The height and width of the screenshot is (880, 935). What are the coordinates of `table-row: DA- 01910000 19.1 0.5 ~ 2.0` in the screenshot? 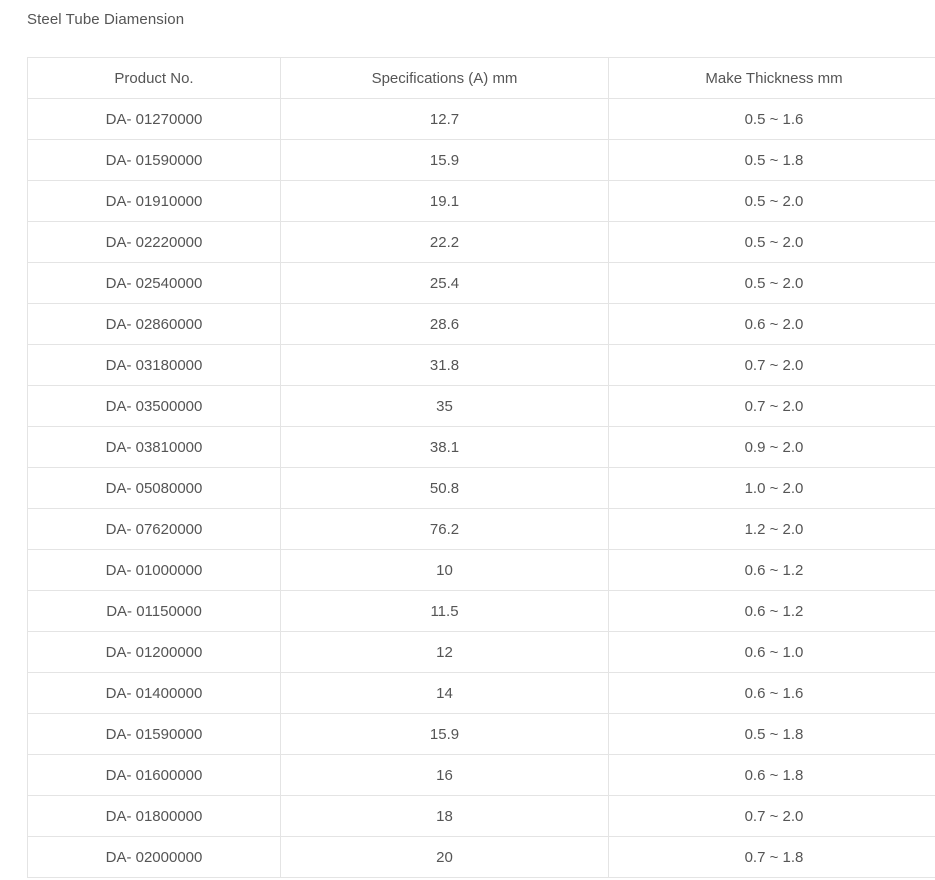 It's located at (481, 201).